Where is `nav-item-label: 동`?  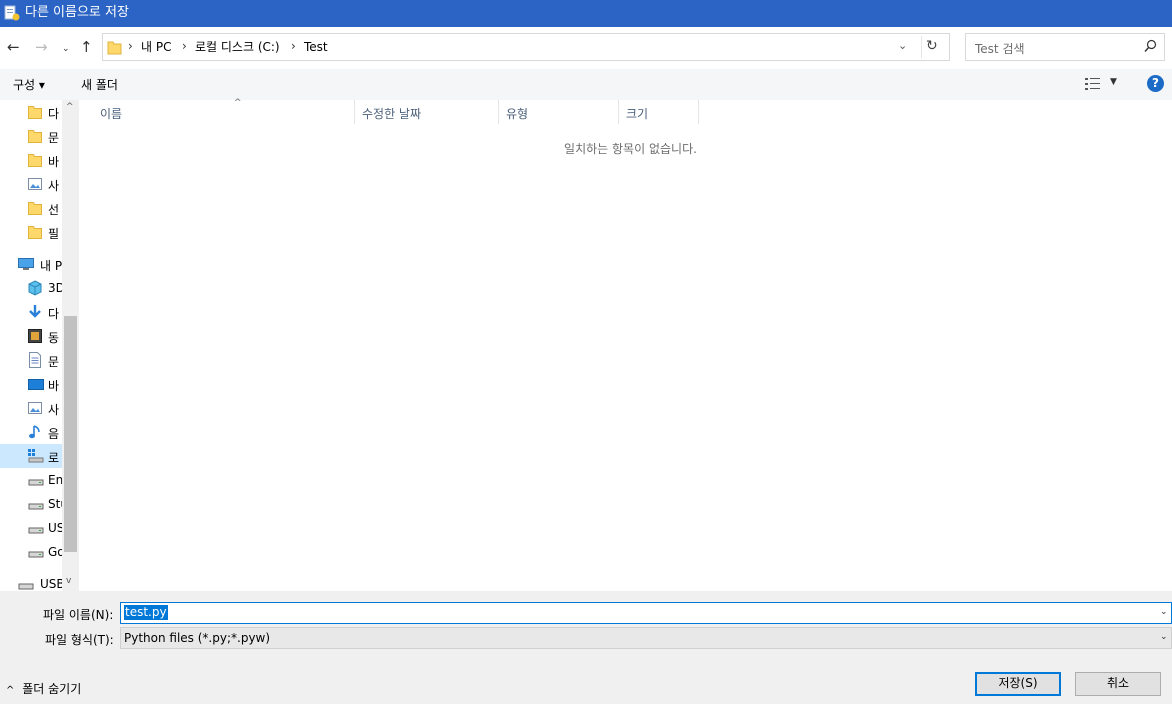 nav-item-label: 동 is located at coordinates (54, 338).